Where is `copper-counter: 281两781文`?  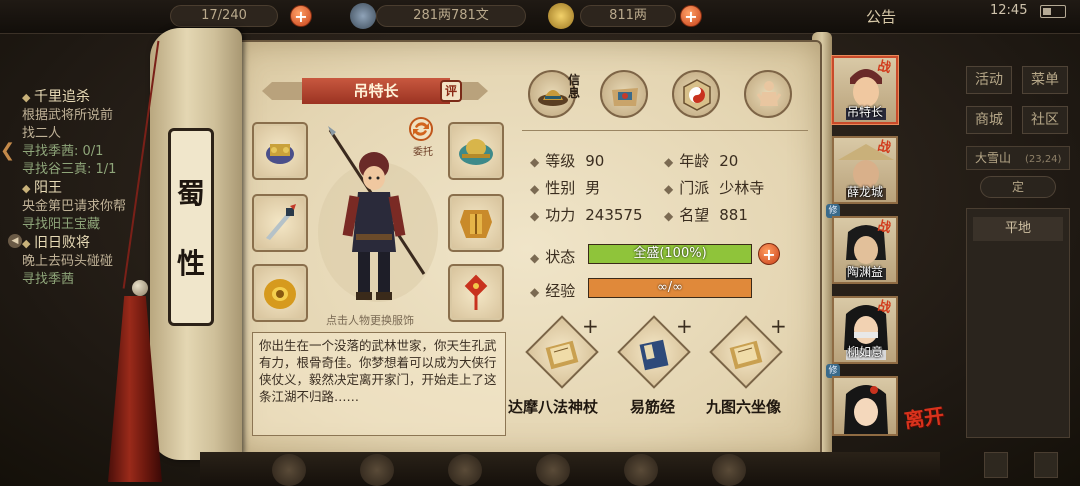
copper-counter: 281两781文 is located at coordinates (451, 16).